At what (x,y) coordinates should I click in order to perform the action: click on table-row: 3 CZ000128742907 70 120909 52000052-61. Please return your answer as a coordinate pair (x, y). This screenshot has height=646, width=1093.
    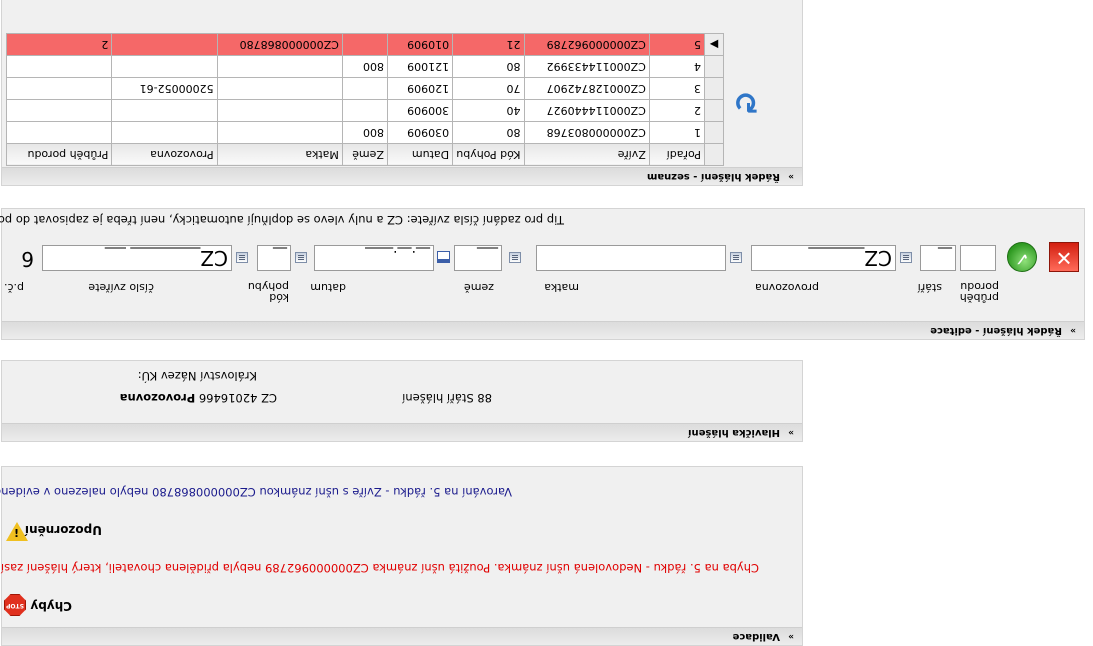
    Looking at the image, I should click on (365, 88).